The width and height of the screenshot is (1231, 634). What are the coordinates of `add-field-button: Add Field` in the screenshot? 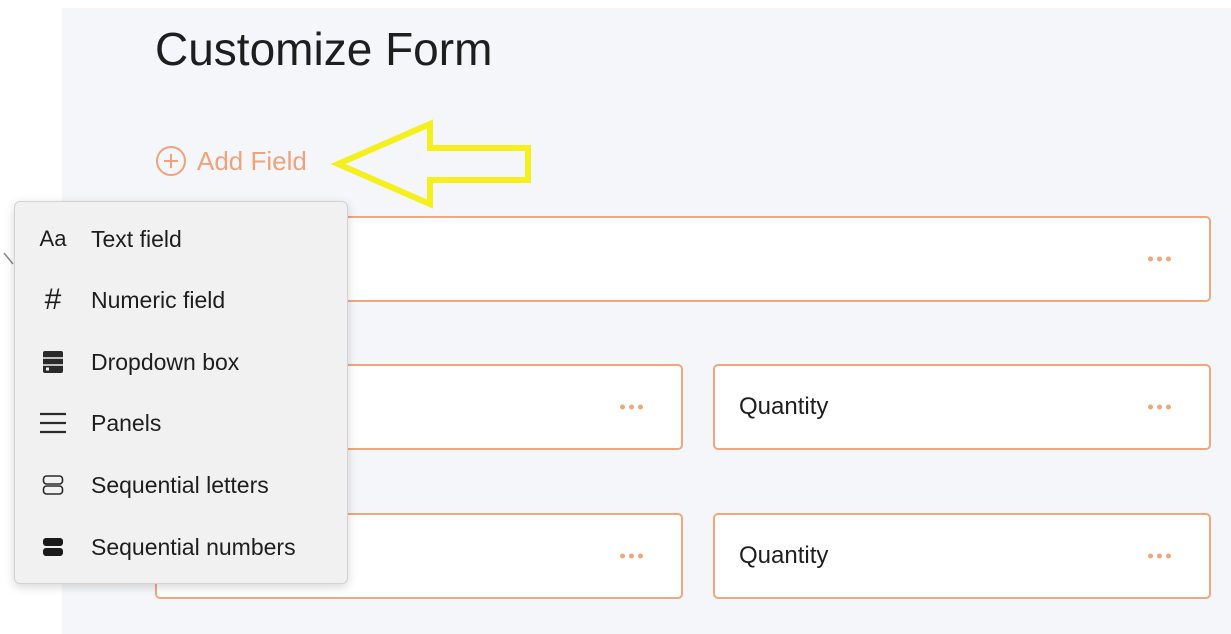 It's located at (231, 161).